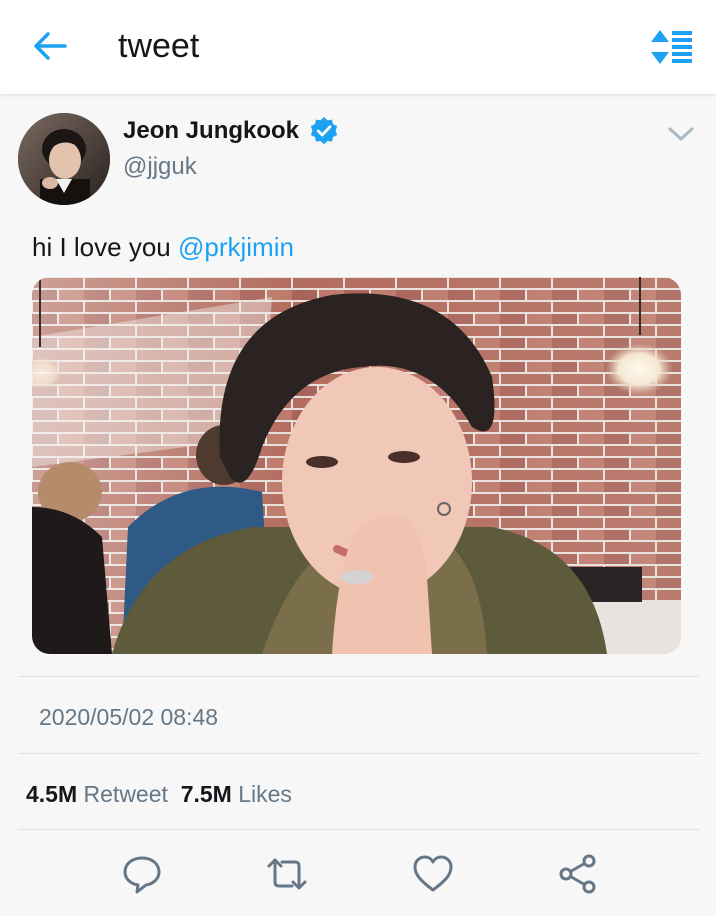 The image size is (716, 916). I want to click on sort-icon, so click(671, 47).